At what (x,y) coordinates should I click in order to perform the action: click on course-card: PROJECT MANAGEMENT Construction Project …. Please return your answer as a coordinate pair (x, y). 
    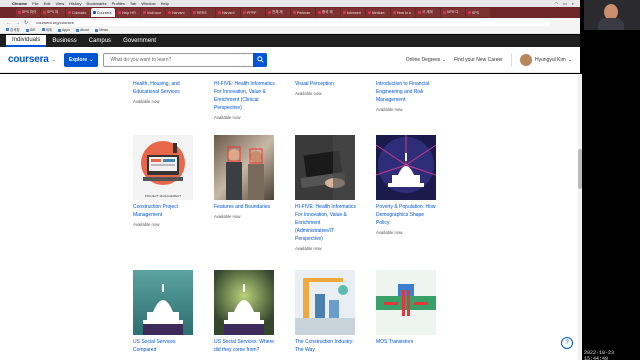
    Looking at the image, I should click on (164, 181).